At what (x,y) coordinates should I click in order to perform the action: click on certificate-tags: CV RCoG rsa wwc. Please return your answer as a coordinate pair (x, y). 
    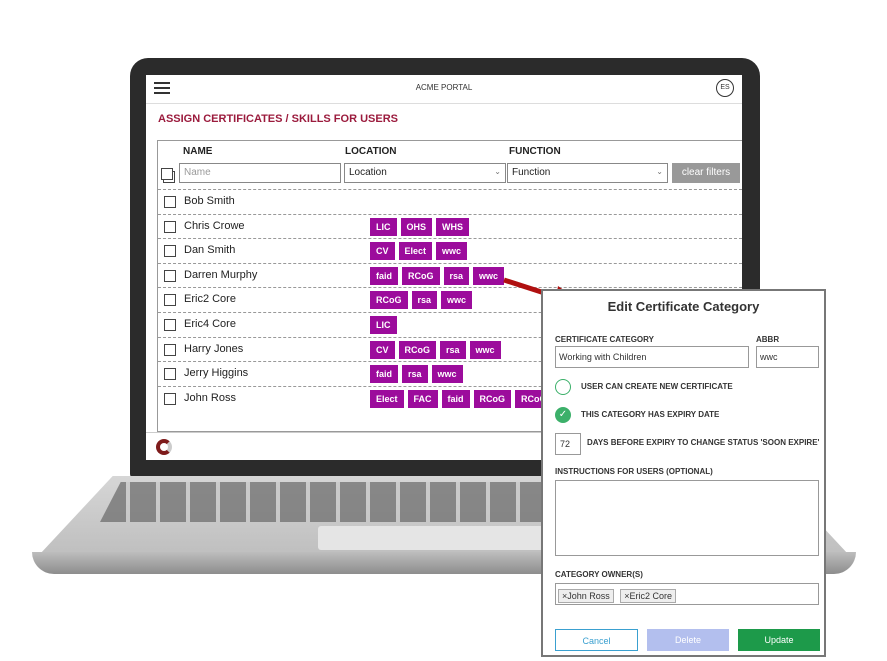
    Looking at the image, I should click on (437, 349).